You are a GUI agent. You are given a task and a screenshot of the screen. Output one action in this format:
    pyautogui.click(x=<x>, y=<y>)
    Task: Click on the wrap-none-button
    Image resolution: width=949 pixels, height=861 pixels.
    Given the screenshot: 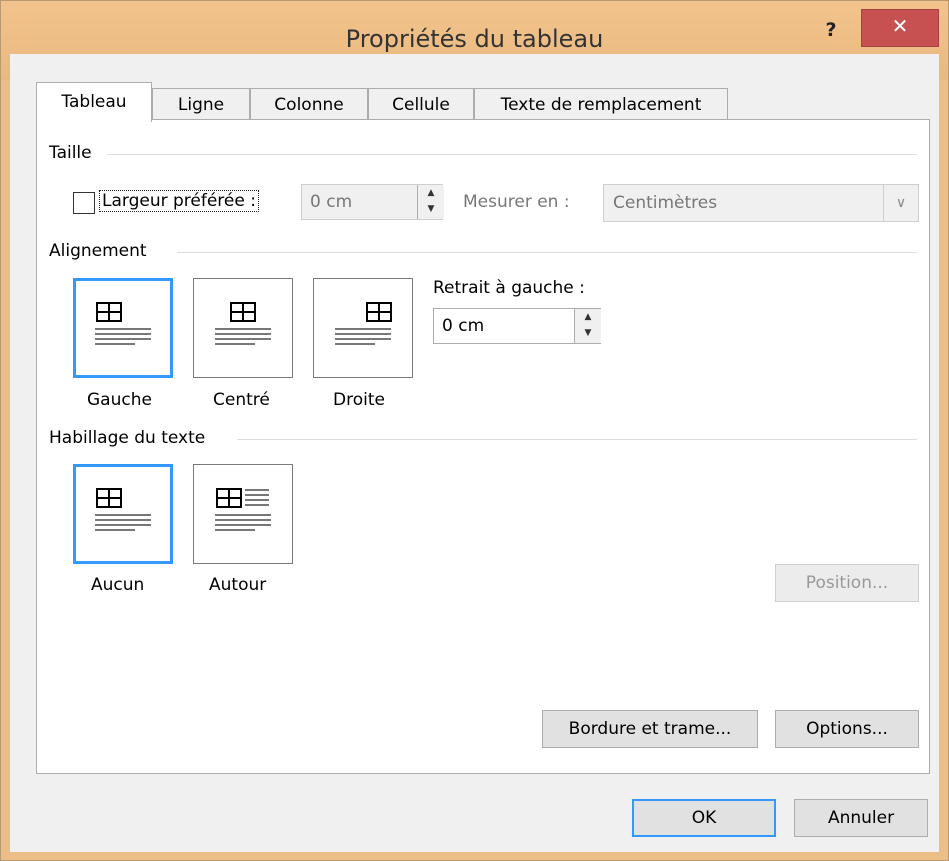 What is the action you would take?
    pyautogui.click(x=123, y=514)
    